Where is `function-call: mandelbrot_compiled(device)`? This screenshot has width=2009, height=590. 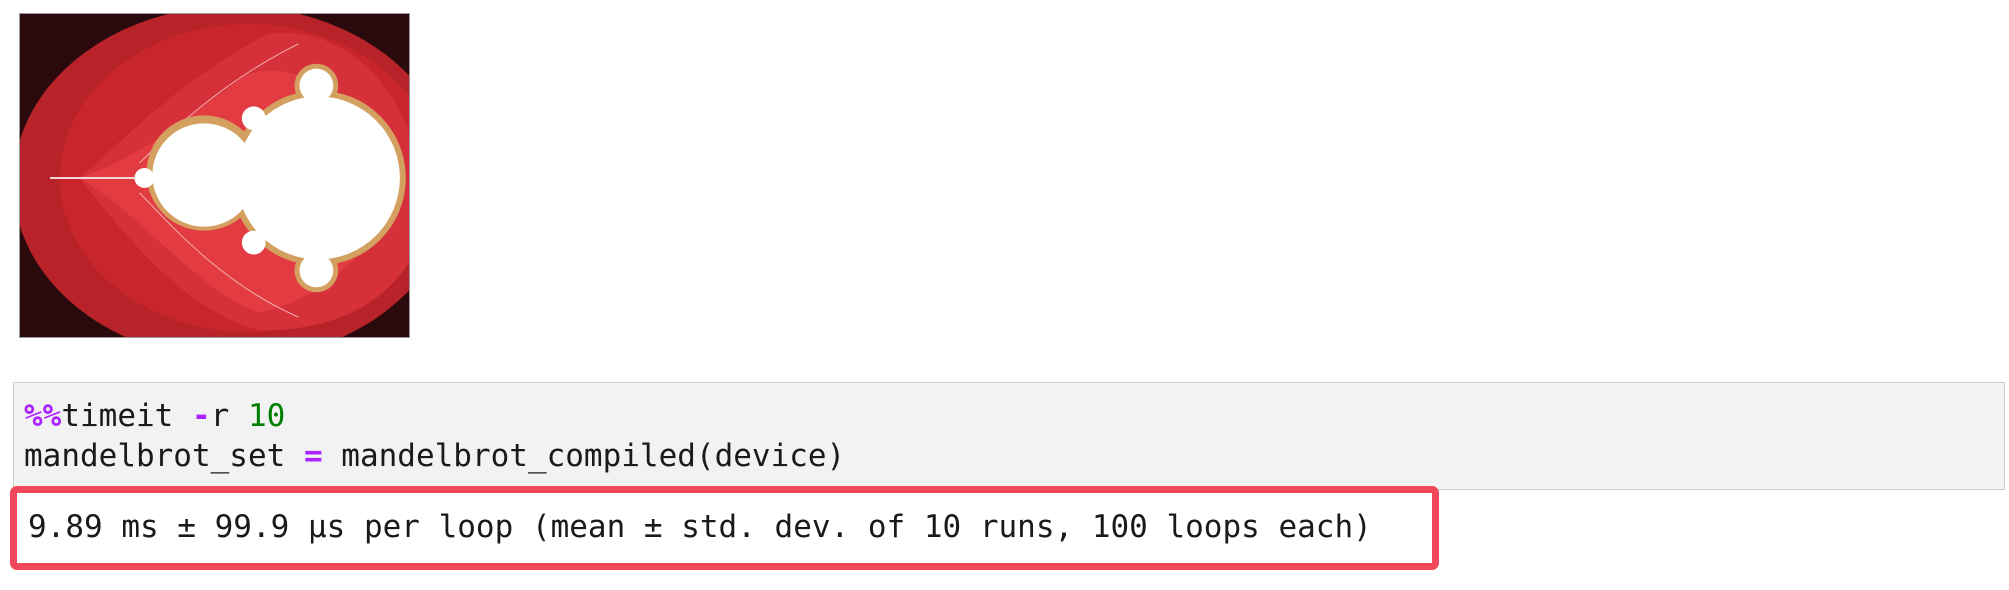 function-call: mandelbrot_compiled(device) is located at coordinates (584, 456).